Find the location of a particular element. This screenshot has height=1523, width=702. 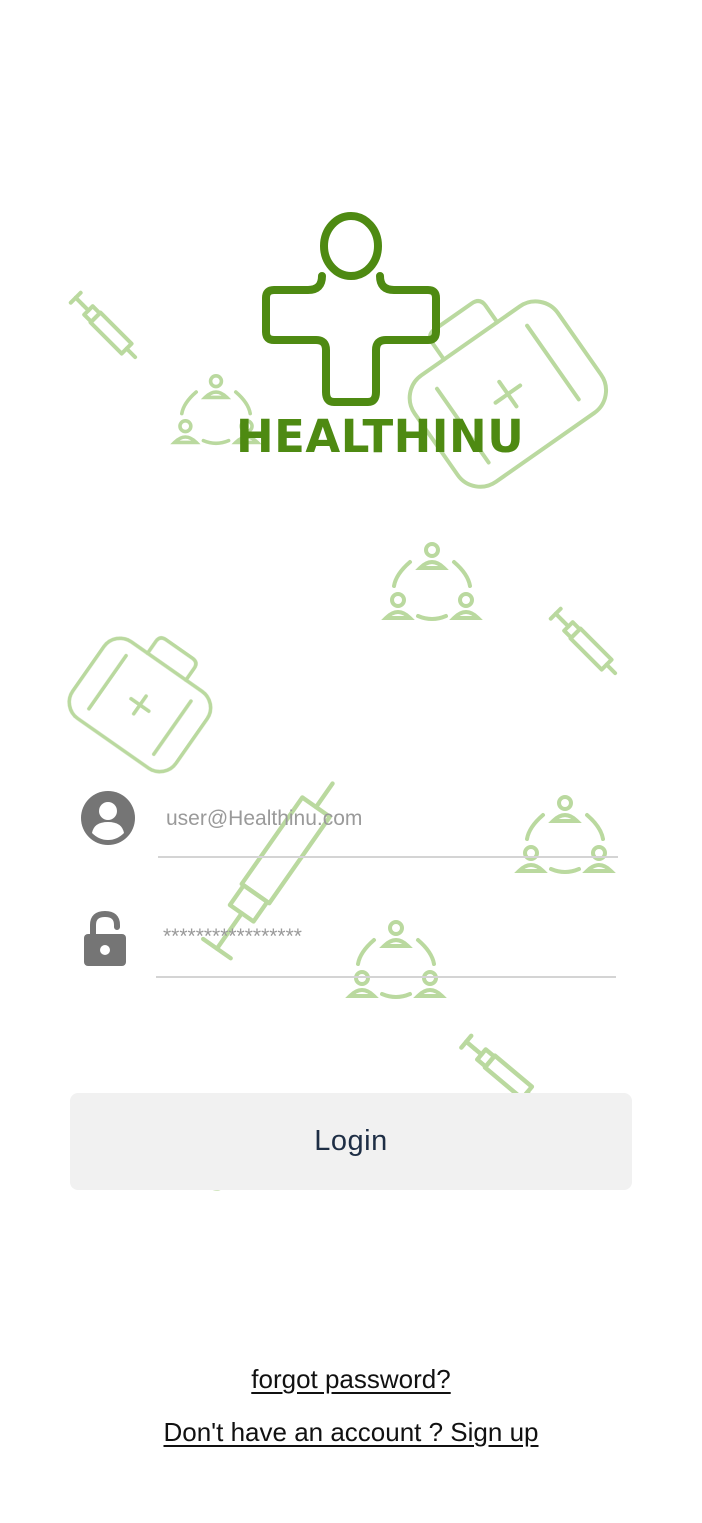

login-button: Login is located at coordinates (351, 1141).